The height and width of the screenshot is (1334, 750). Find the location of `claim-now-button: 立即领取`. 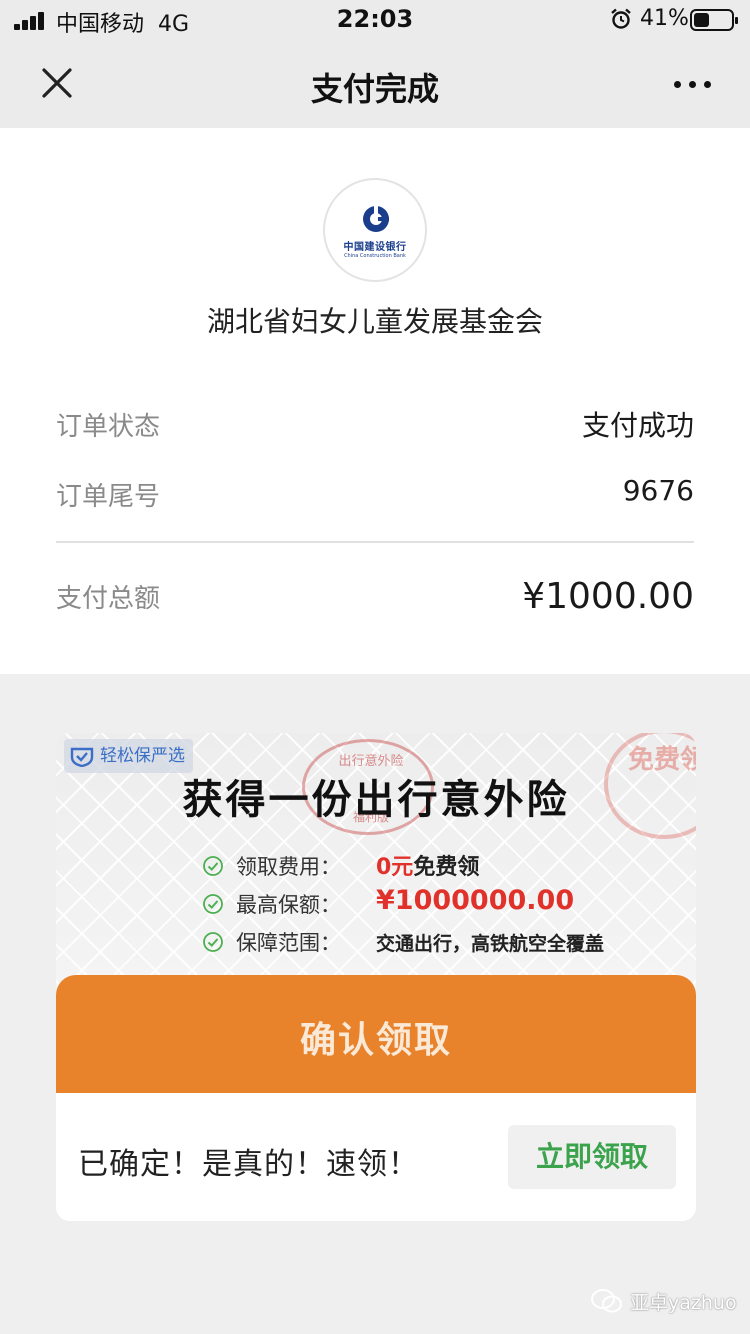

claim-now-button: 立即领取 is located at coordinates (592, 1157).